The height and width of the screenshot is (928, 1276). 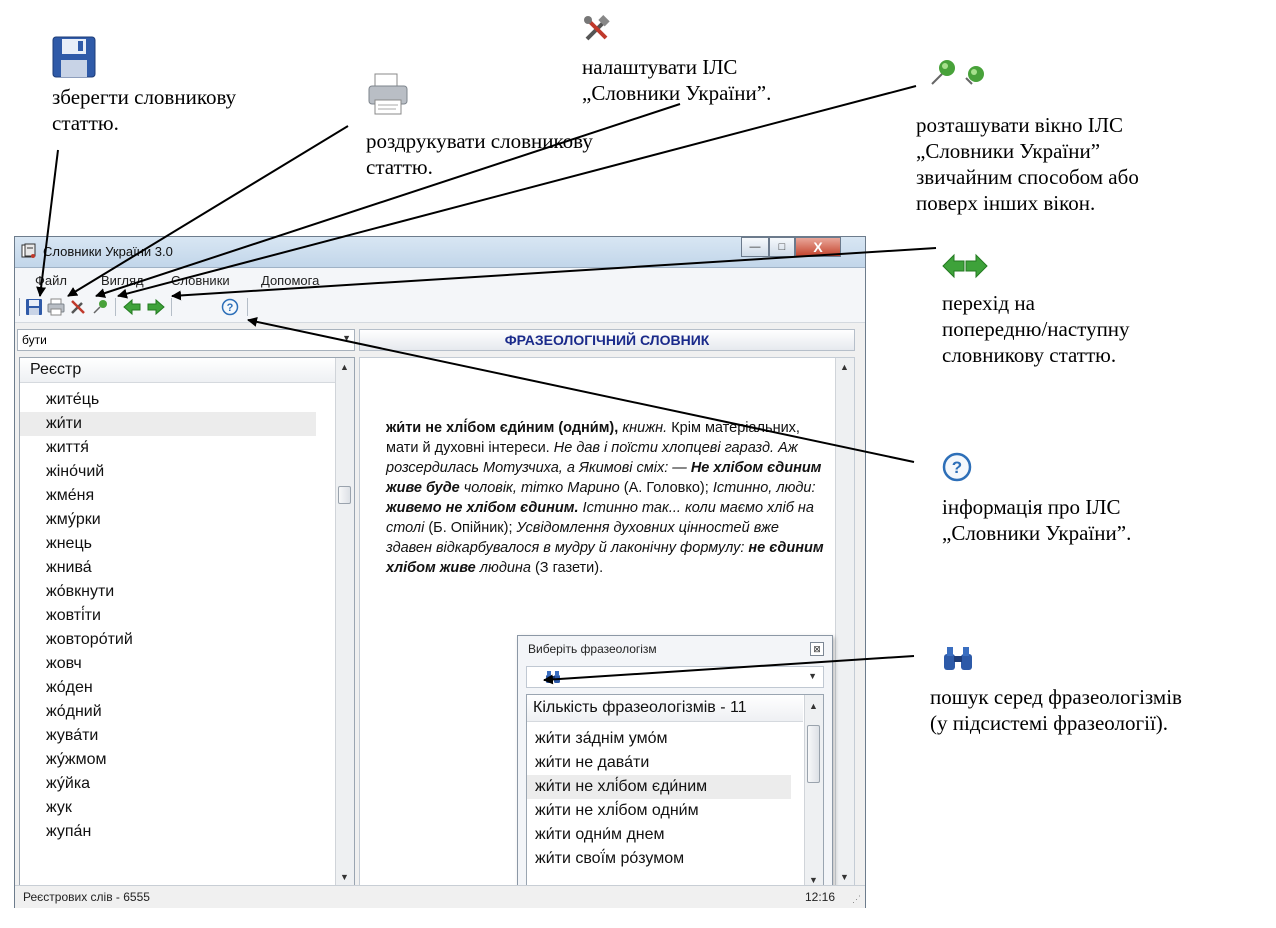 What do you see at coordinates (186, 340) in the screenshot?
I see `search-input: бути ▼` at bounding box center [186, 340].